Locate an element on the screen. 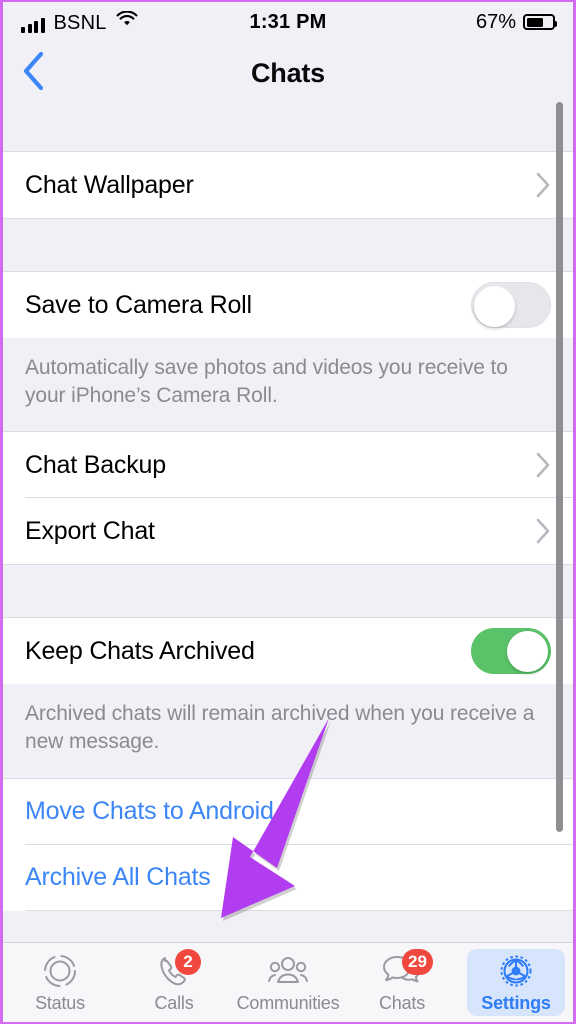  badge-chats: 29 is located at coordinates (417, 961).